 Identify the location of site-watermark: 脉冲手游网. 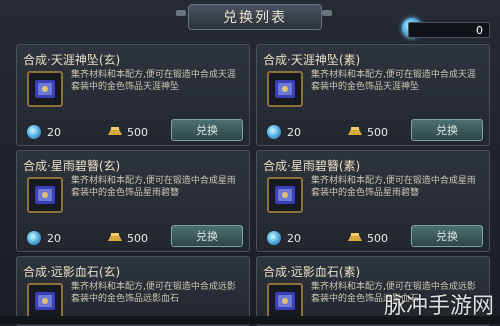
(438, 306).